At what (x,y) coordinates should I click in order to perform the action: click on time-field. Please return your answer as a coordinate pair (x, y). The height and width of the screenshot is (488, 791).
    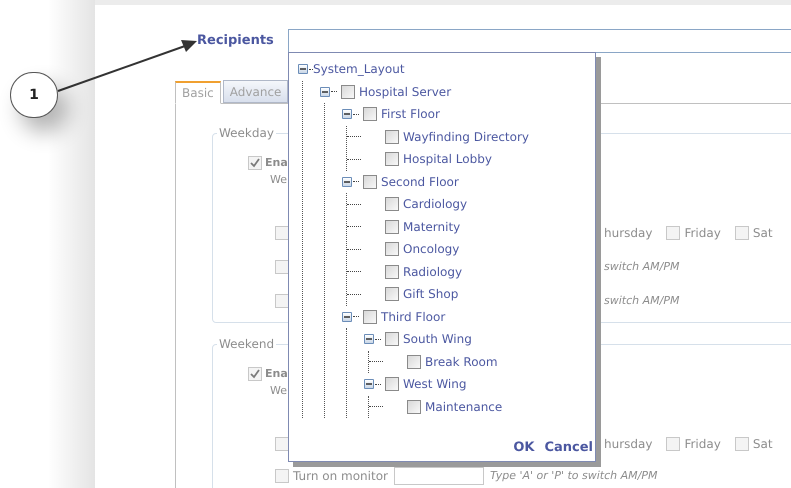
    Looking at the image, I should click on (439, 476).